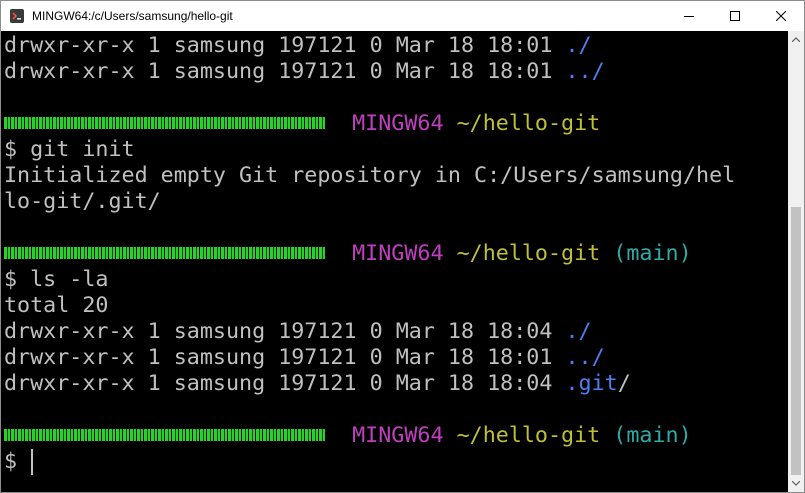  I want to click on dir-name: .git, so click(591, 383).